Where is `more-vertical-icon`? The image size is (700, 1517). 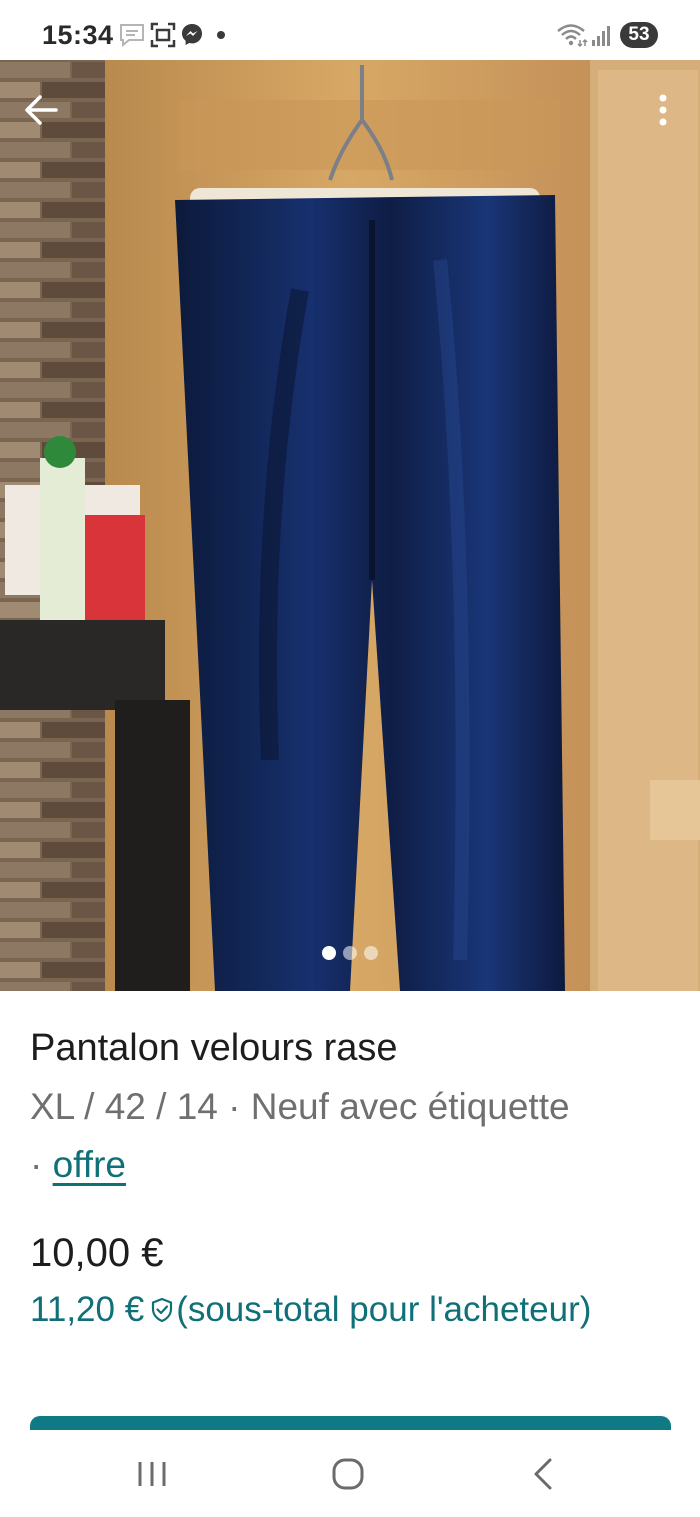 more-vertical-icon is located at coordinates (663, 110).